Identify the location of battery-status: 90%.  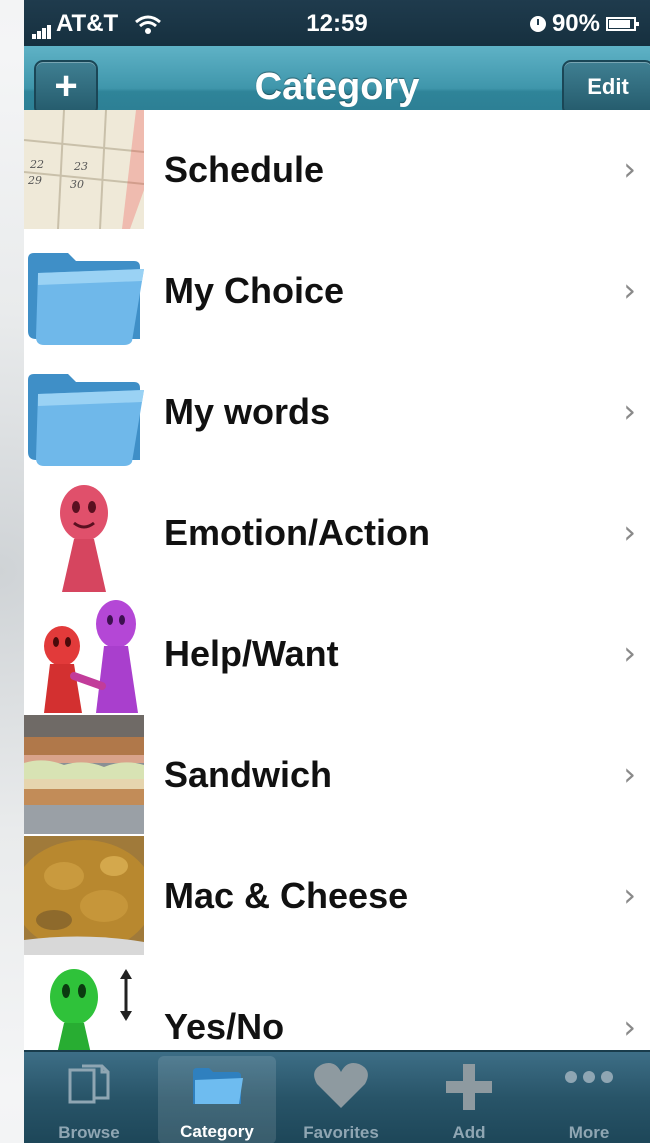
(584, 24).